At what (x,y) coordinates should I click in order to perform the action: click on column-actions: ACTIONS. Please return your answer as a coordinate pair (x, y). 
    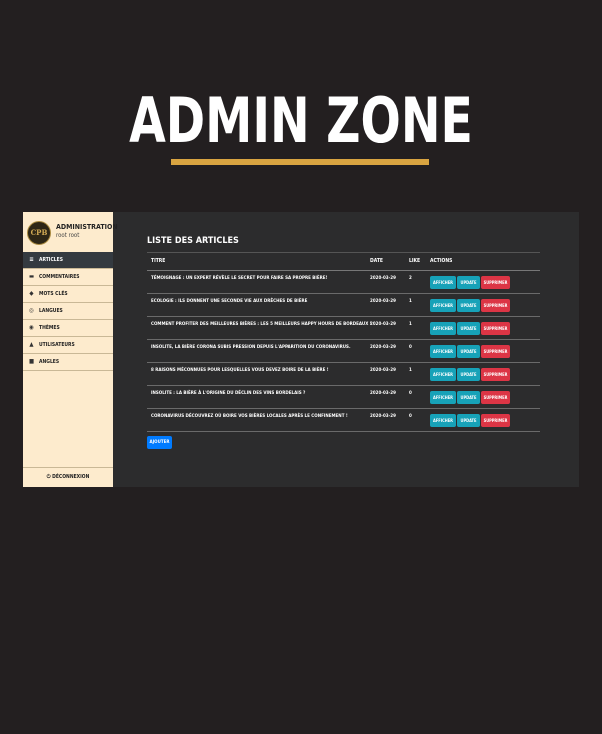
    Looking at the image, I should click on (441, 261).